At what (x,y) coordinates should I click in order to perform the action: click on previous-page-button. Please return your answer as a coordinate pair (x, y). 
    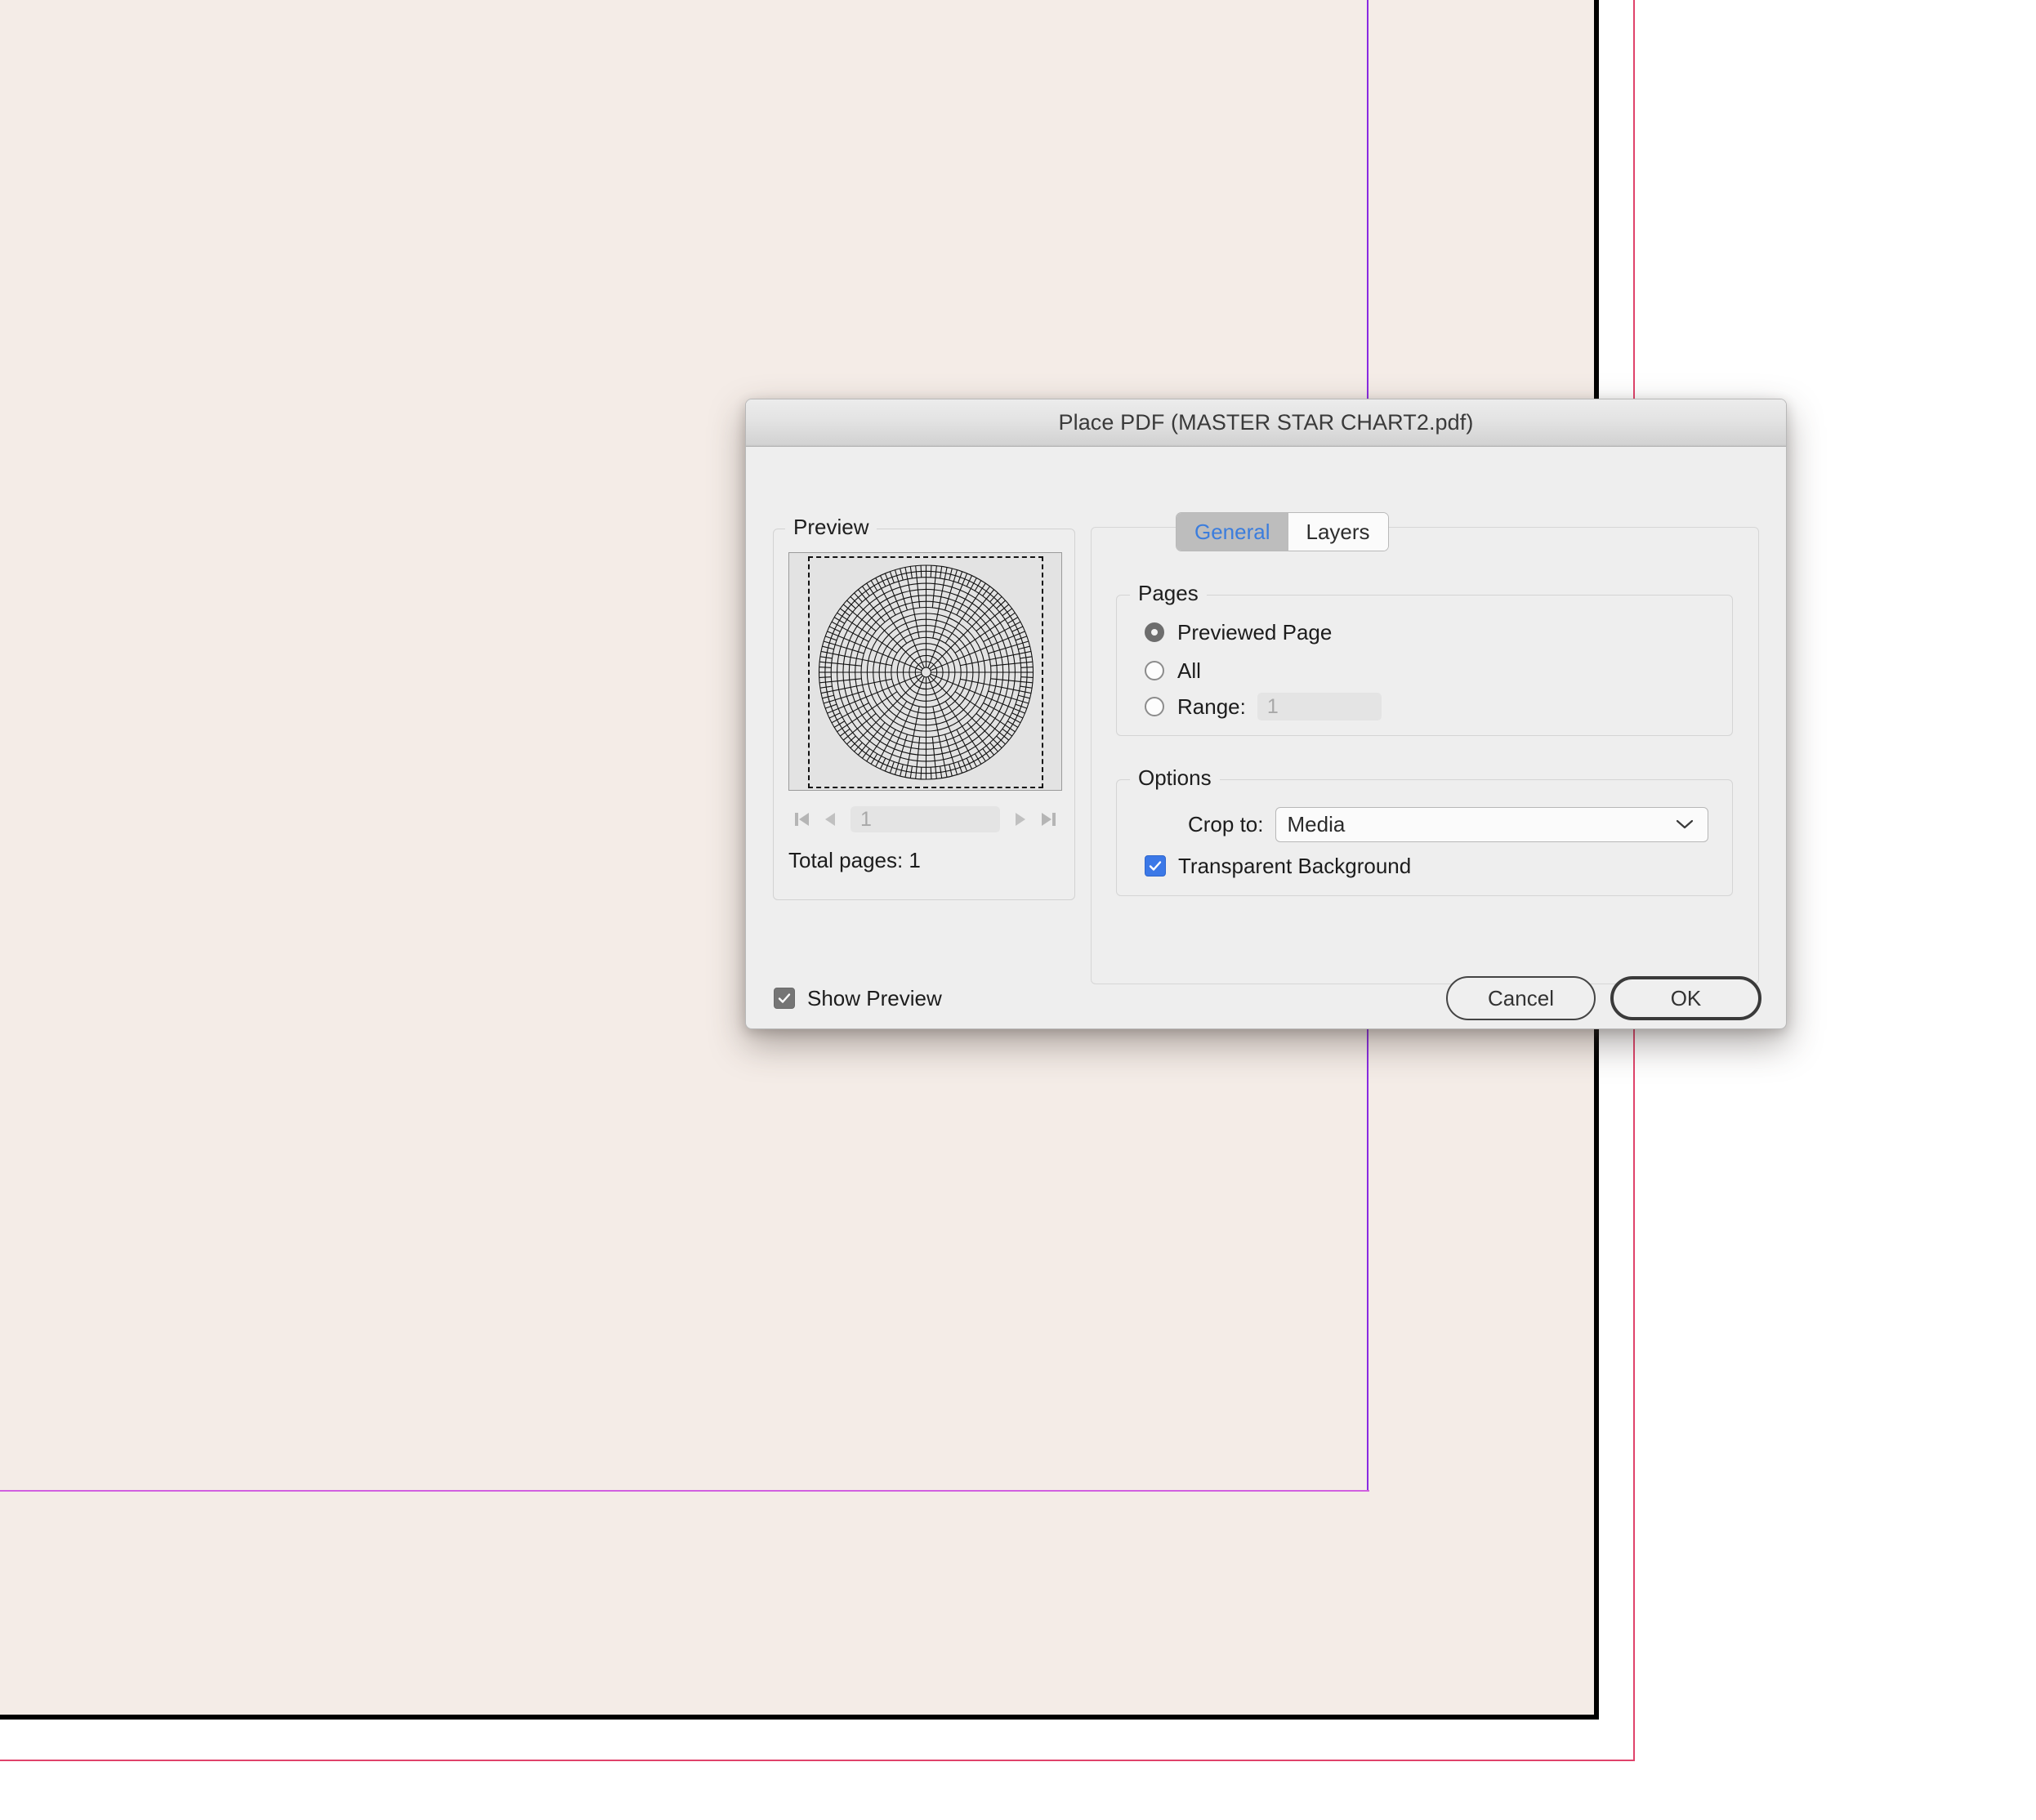
    Looking at the image, I should click on (830, 819).